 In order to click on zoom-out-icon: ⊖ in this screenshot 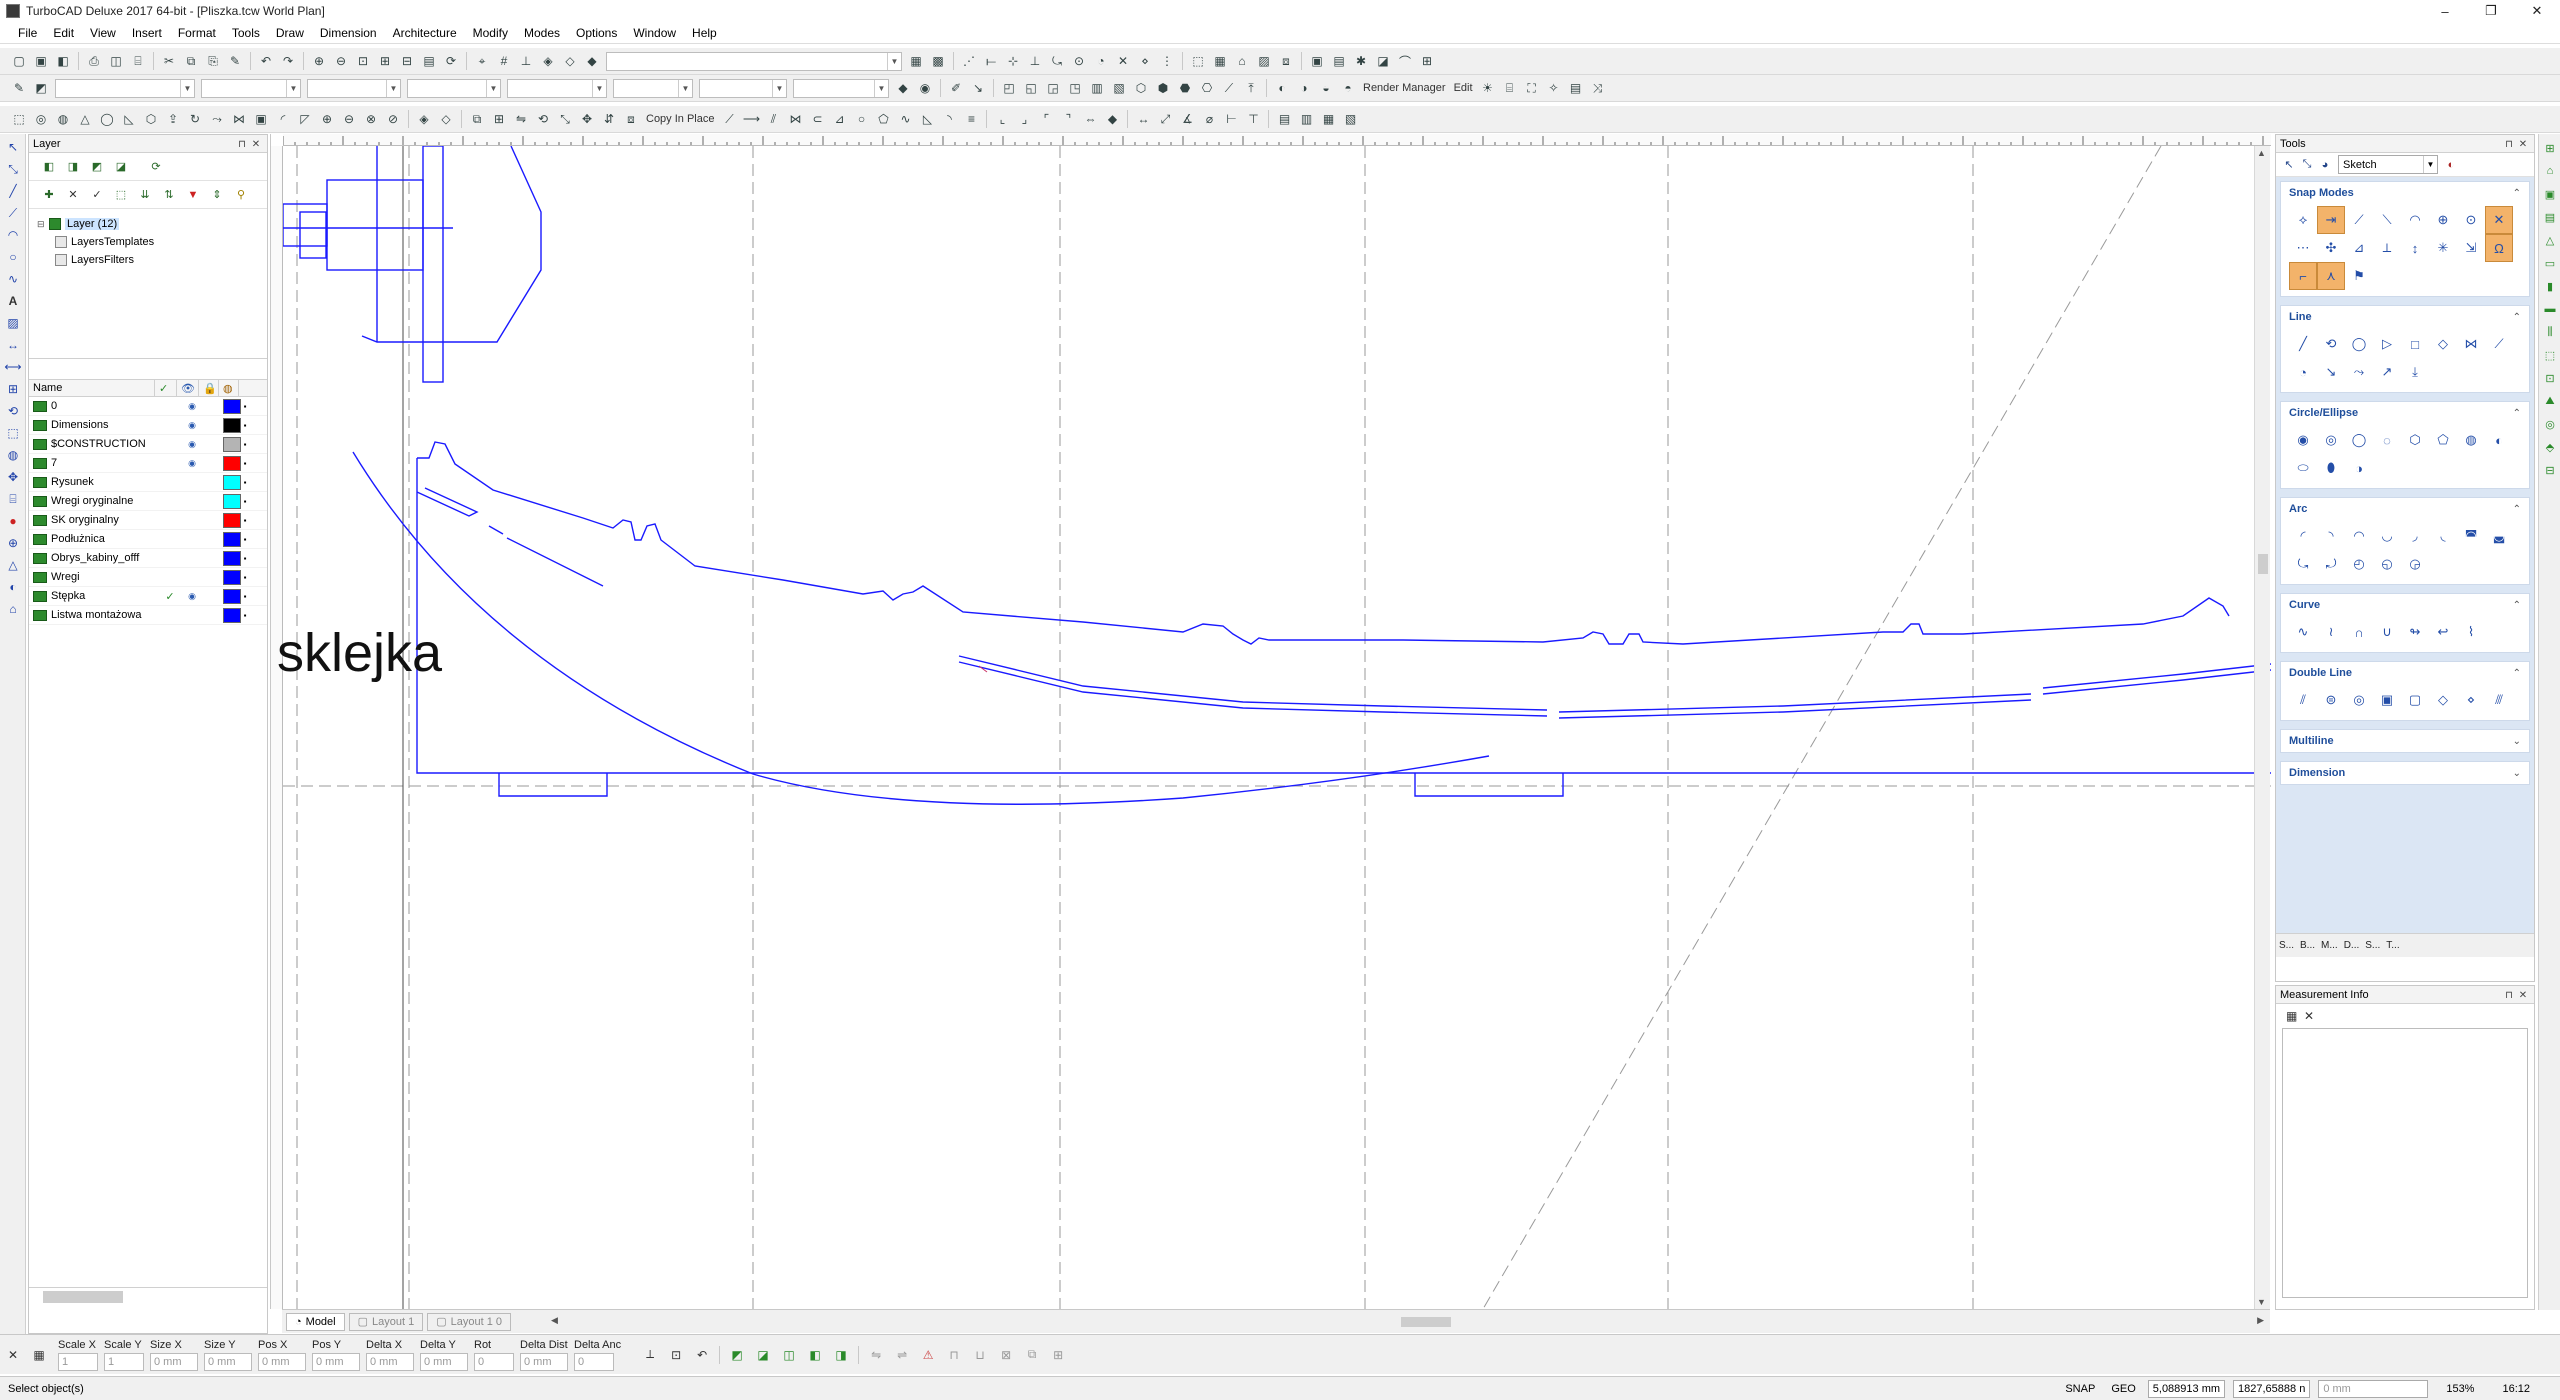, I will do `click(341, 61)`.